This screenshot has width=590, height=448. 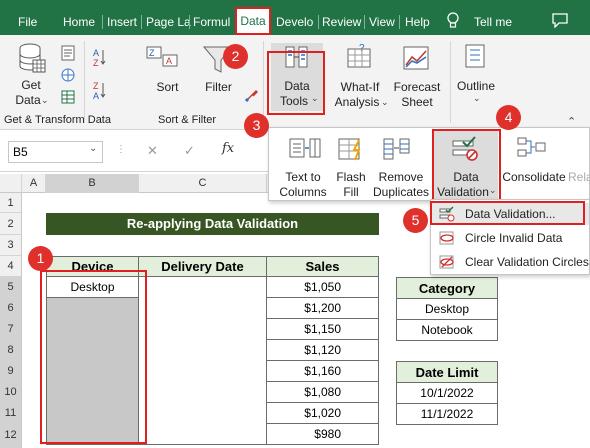 I want to click on tab-home: Home, so click(x=79, y=22).